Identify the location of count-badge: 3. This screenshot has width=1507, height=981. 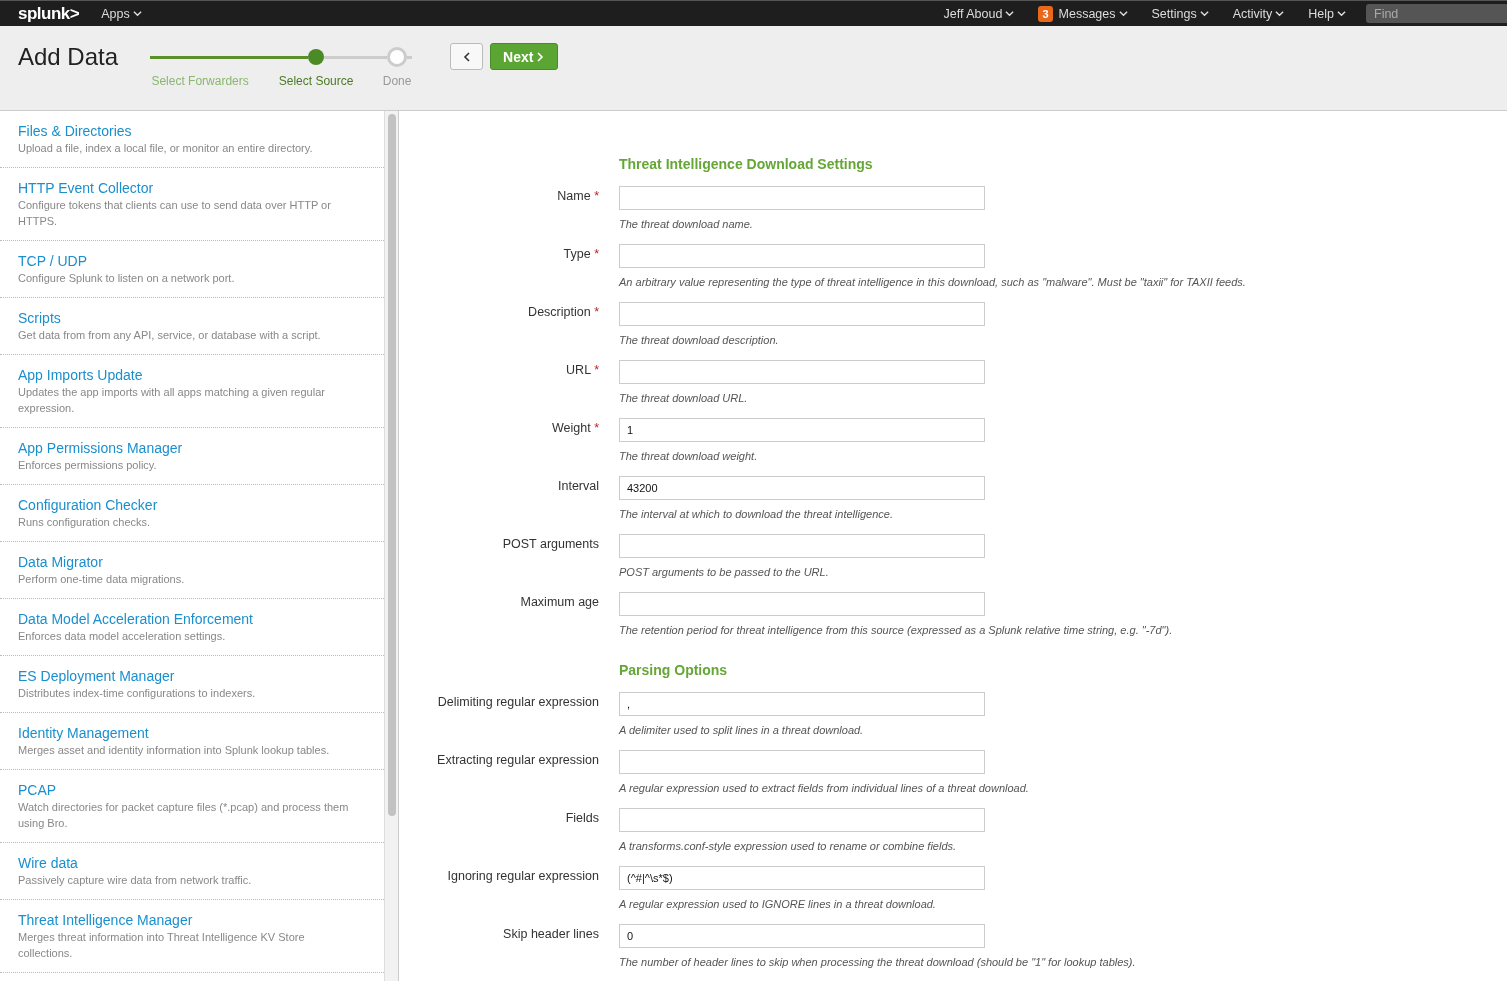
(1045, 13).